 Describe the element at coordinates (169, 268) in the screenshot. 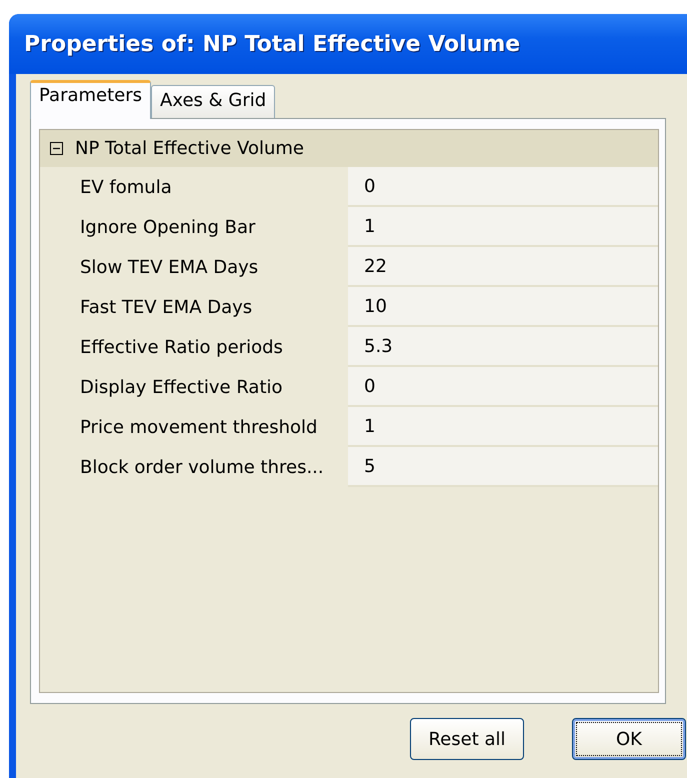

I see `property-name: Slow TEV EMA Days` at that location.